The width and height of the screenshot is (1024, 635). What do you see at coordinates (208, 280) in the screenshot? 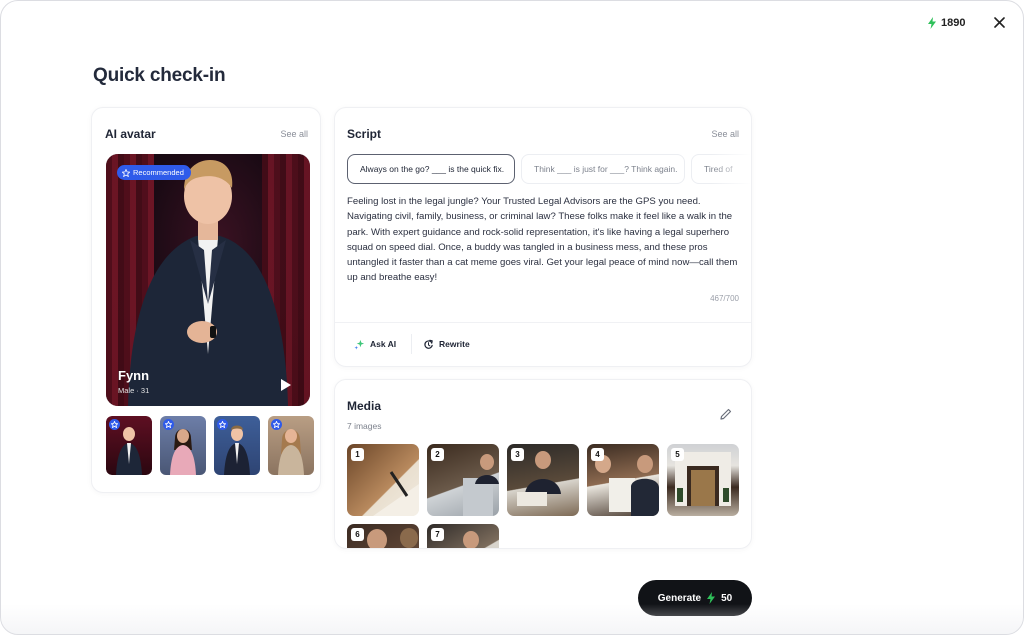
I see `avatar-preview: Recommended Fynn Male · 31` at bounding box center [208, 280].